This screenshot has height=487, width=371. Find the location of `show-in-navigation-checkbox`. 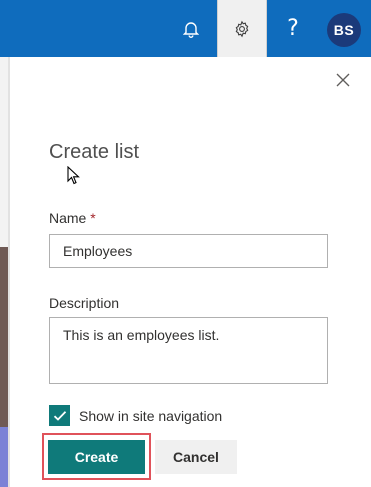

show-in-navigation-checkbox is located at coordinates (59, 415).